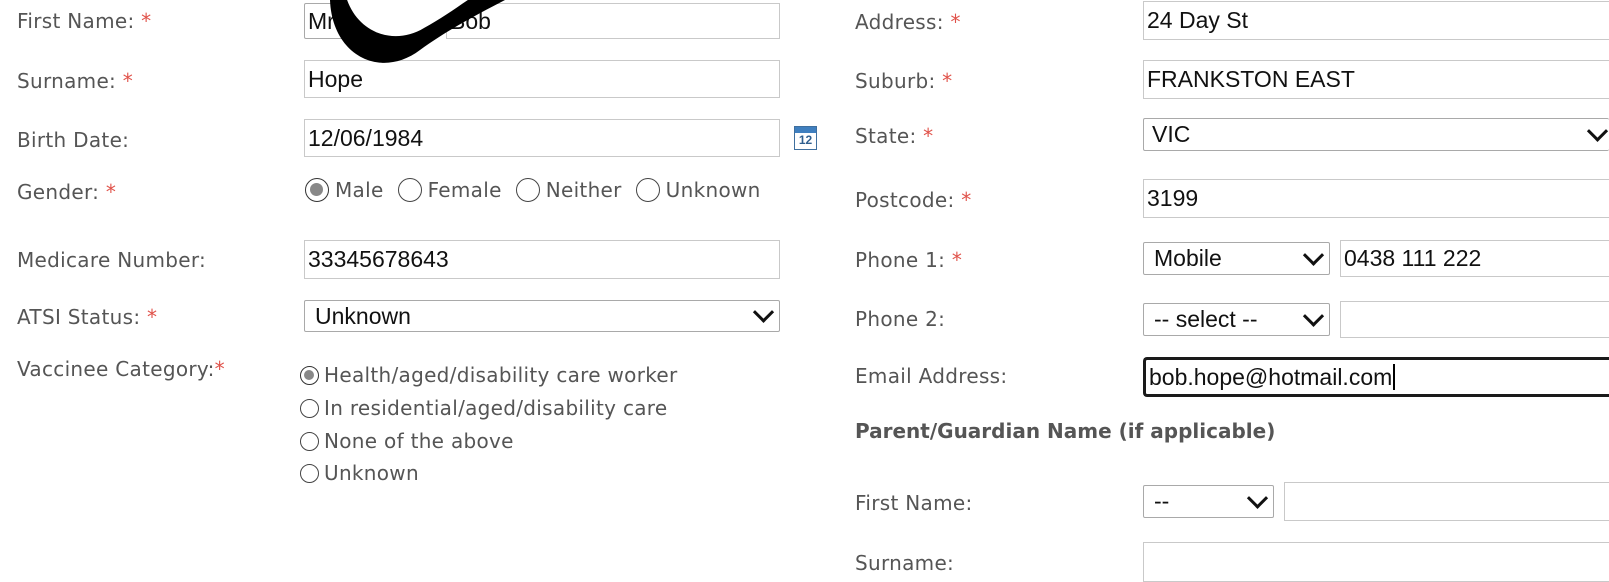 The image size is (1609, 582). I want to click on guardian-first-name-label: First Name:, so click(914, 503).